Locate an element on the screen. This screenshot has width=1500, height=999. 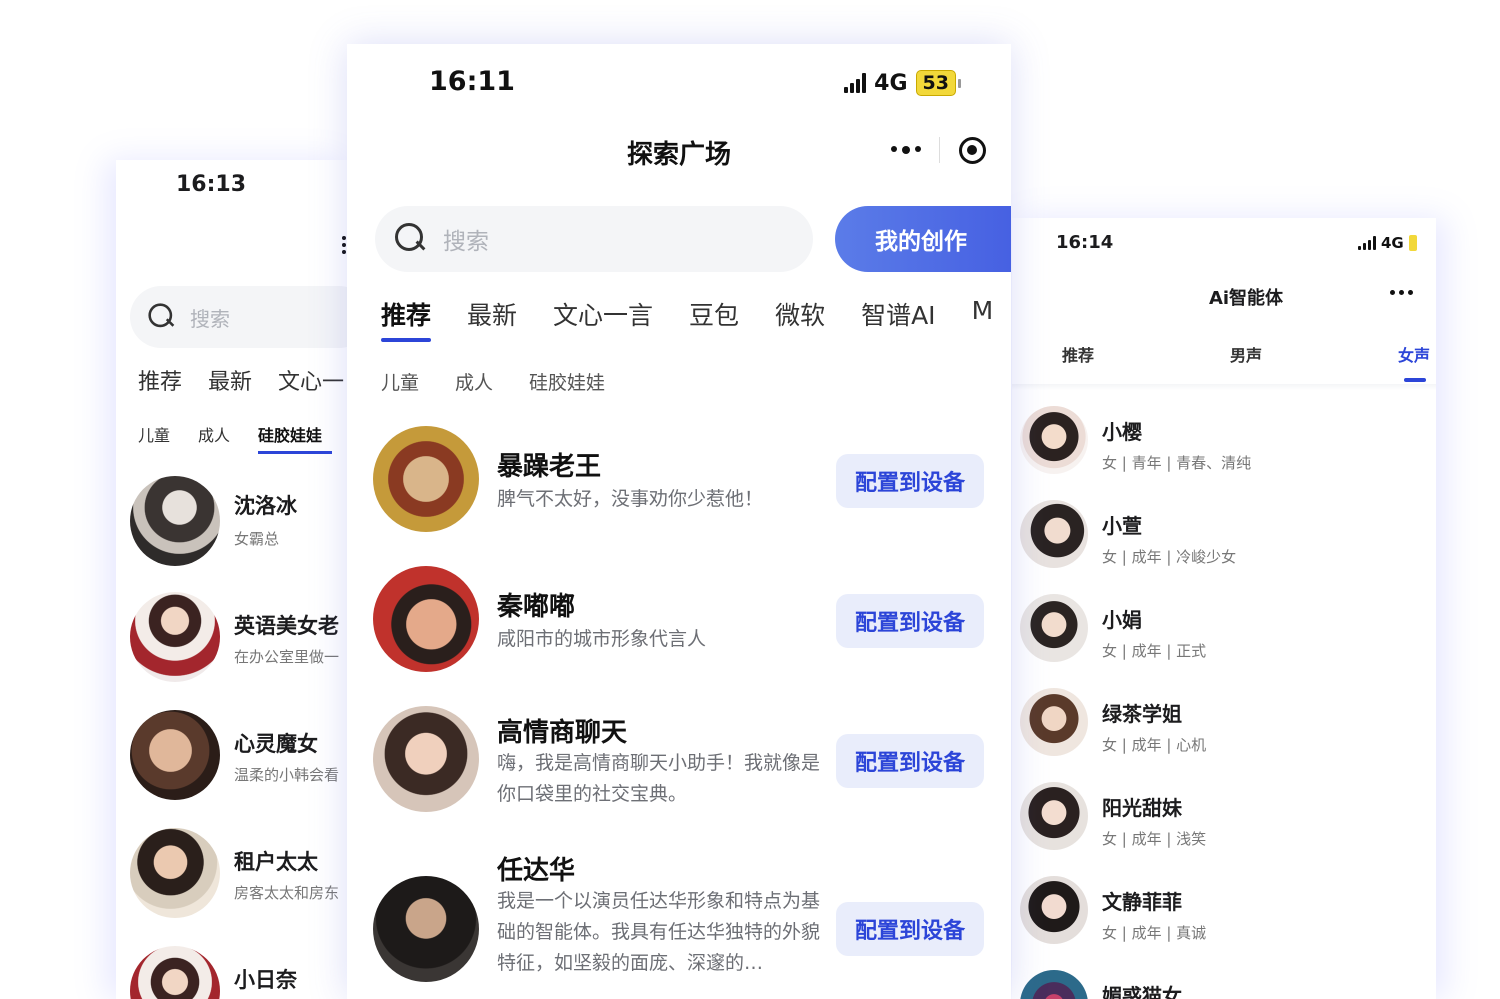
item-name: 小娟 is located at coordinates (1122, 620).